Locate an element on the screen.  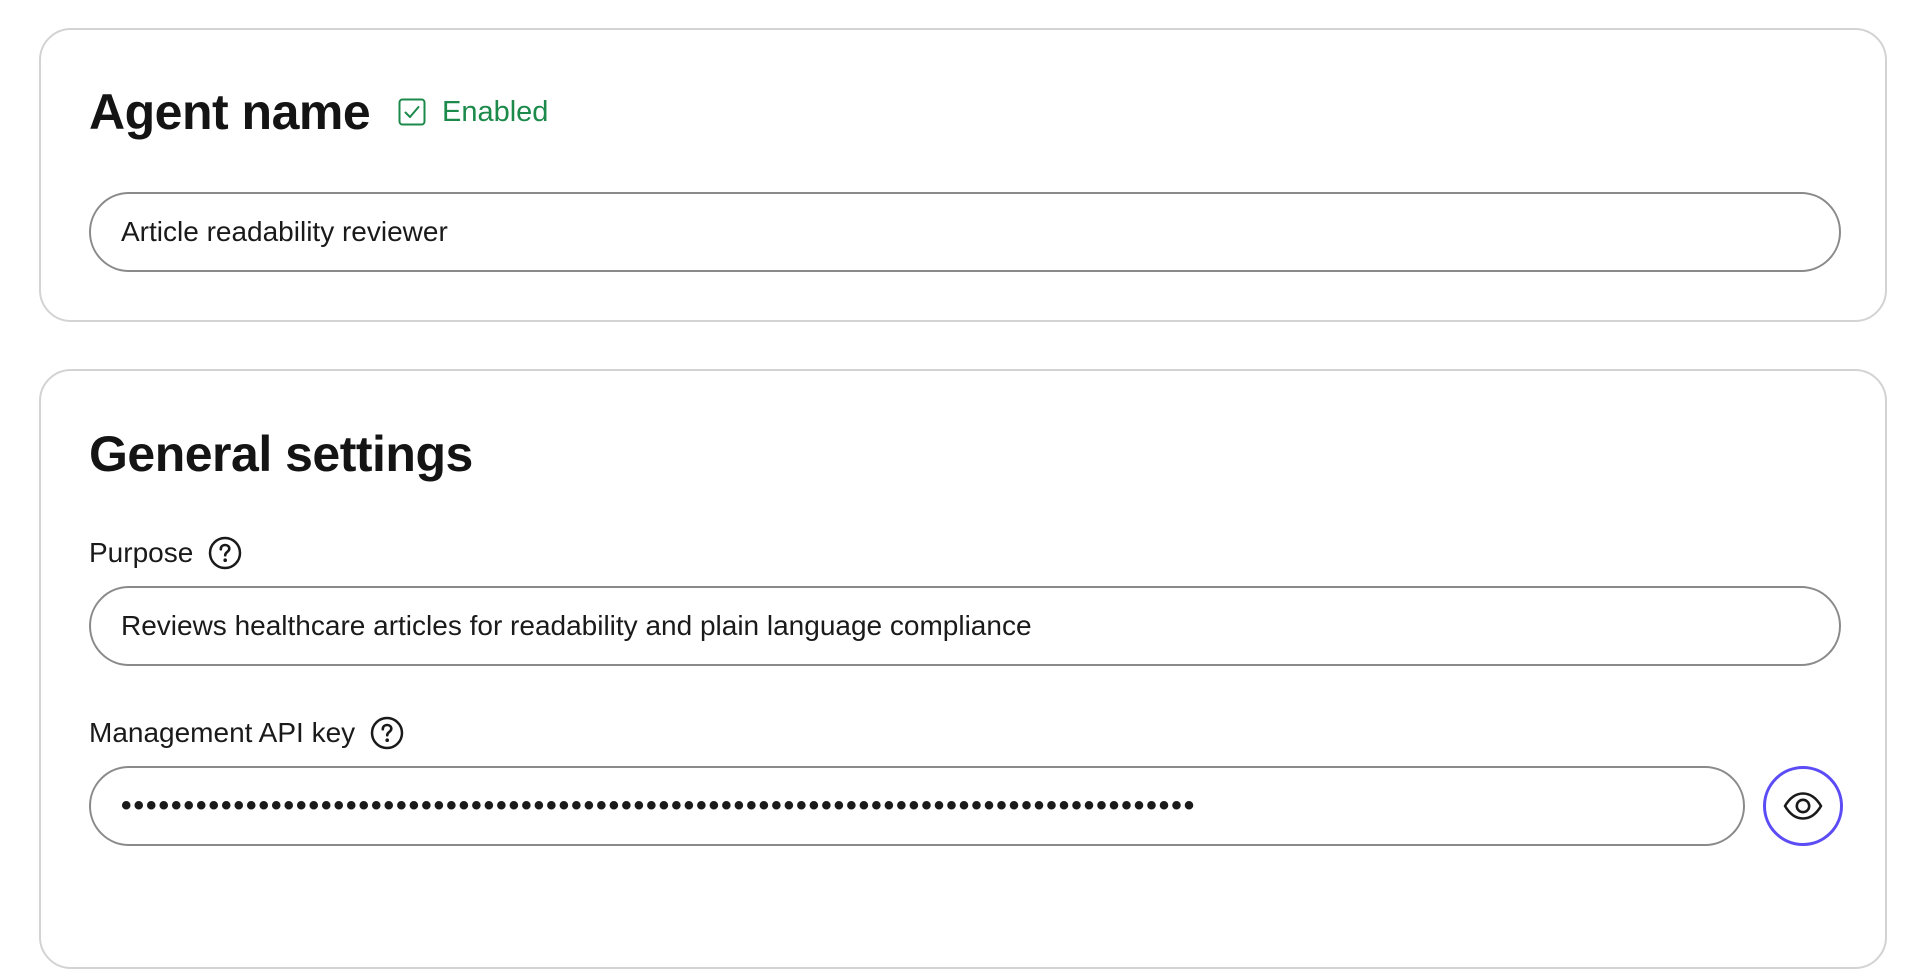
agent-name-input is located at coordinates (965, 232).